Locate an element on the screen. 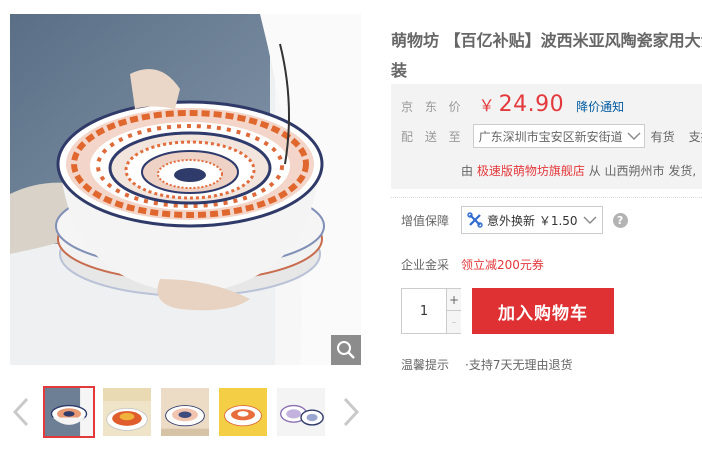 The image size is (702, 456). quantity-increase-button: + is located at coordinates (453, 300).